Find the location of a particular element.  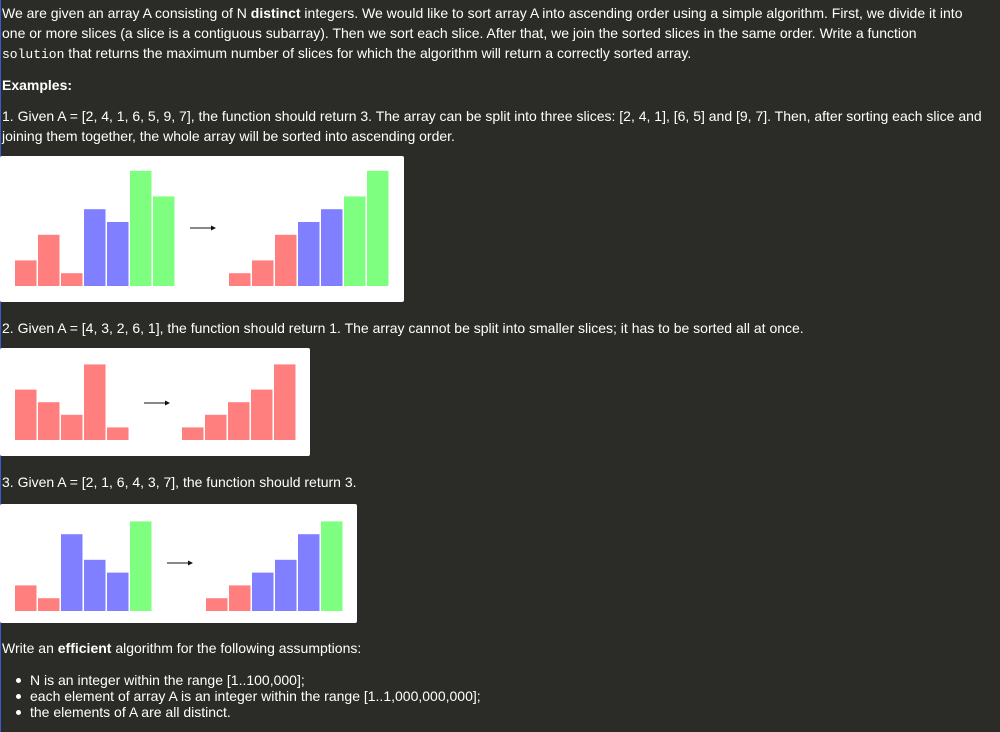

assumptions-intro-text: algorithm for the following assumptions: is located at coordinates (236, 648).